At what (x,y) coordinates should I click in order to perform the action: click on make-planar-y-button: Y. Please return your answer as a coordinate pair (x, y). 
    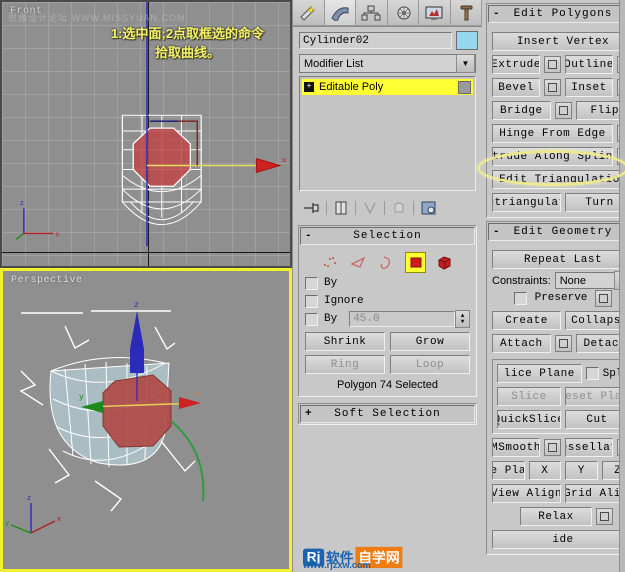
    Looking at the image, I should click on (581, 470).